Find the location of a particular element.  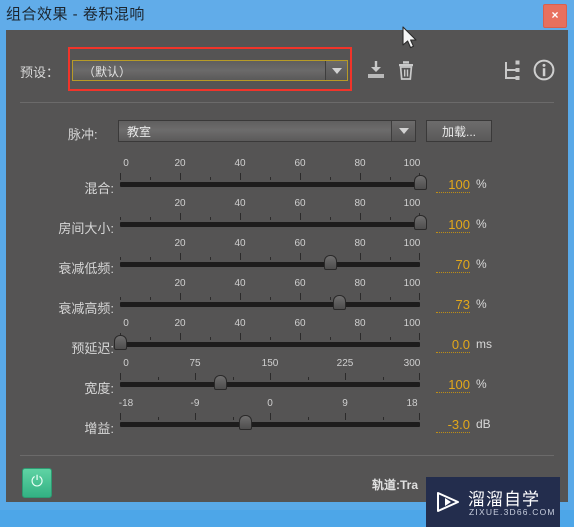

close-icon: × is located at coordinates (555, 15).